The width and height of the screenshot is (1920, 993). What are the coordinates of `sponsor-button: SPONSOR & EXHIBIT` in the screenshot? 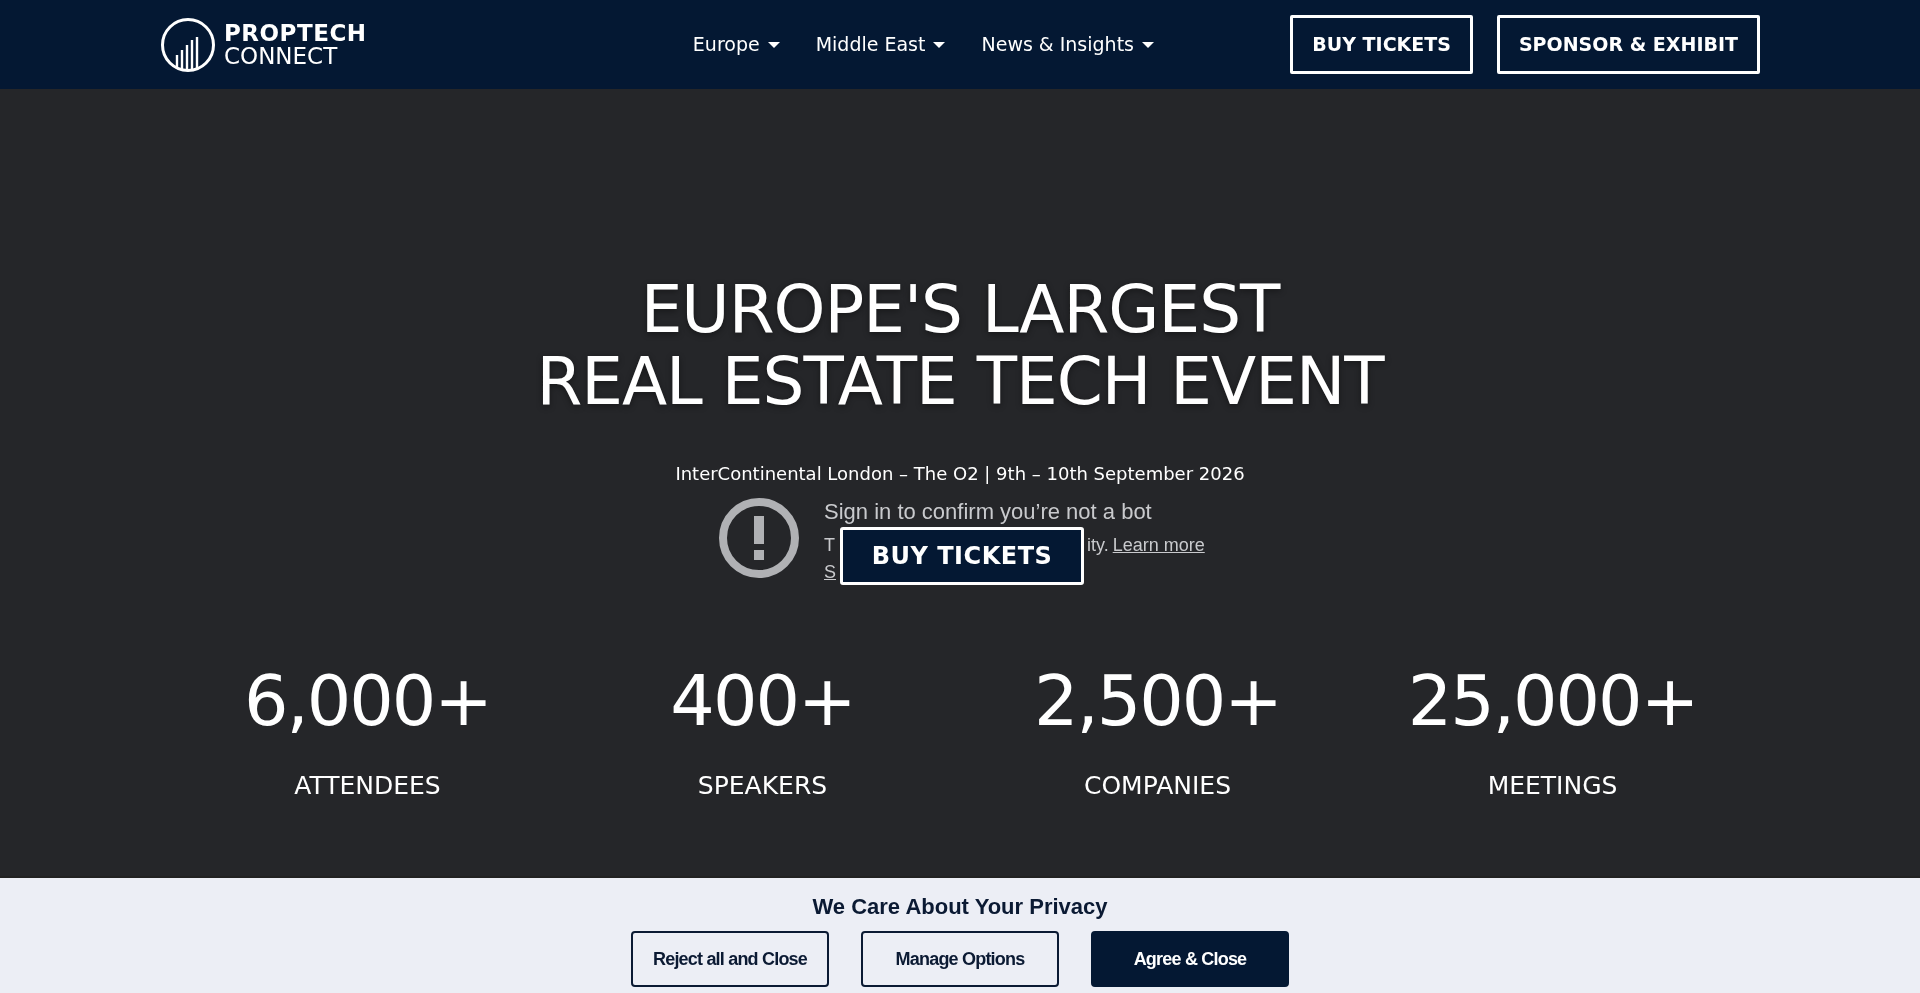 It's located at (1628, 44).